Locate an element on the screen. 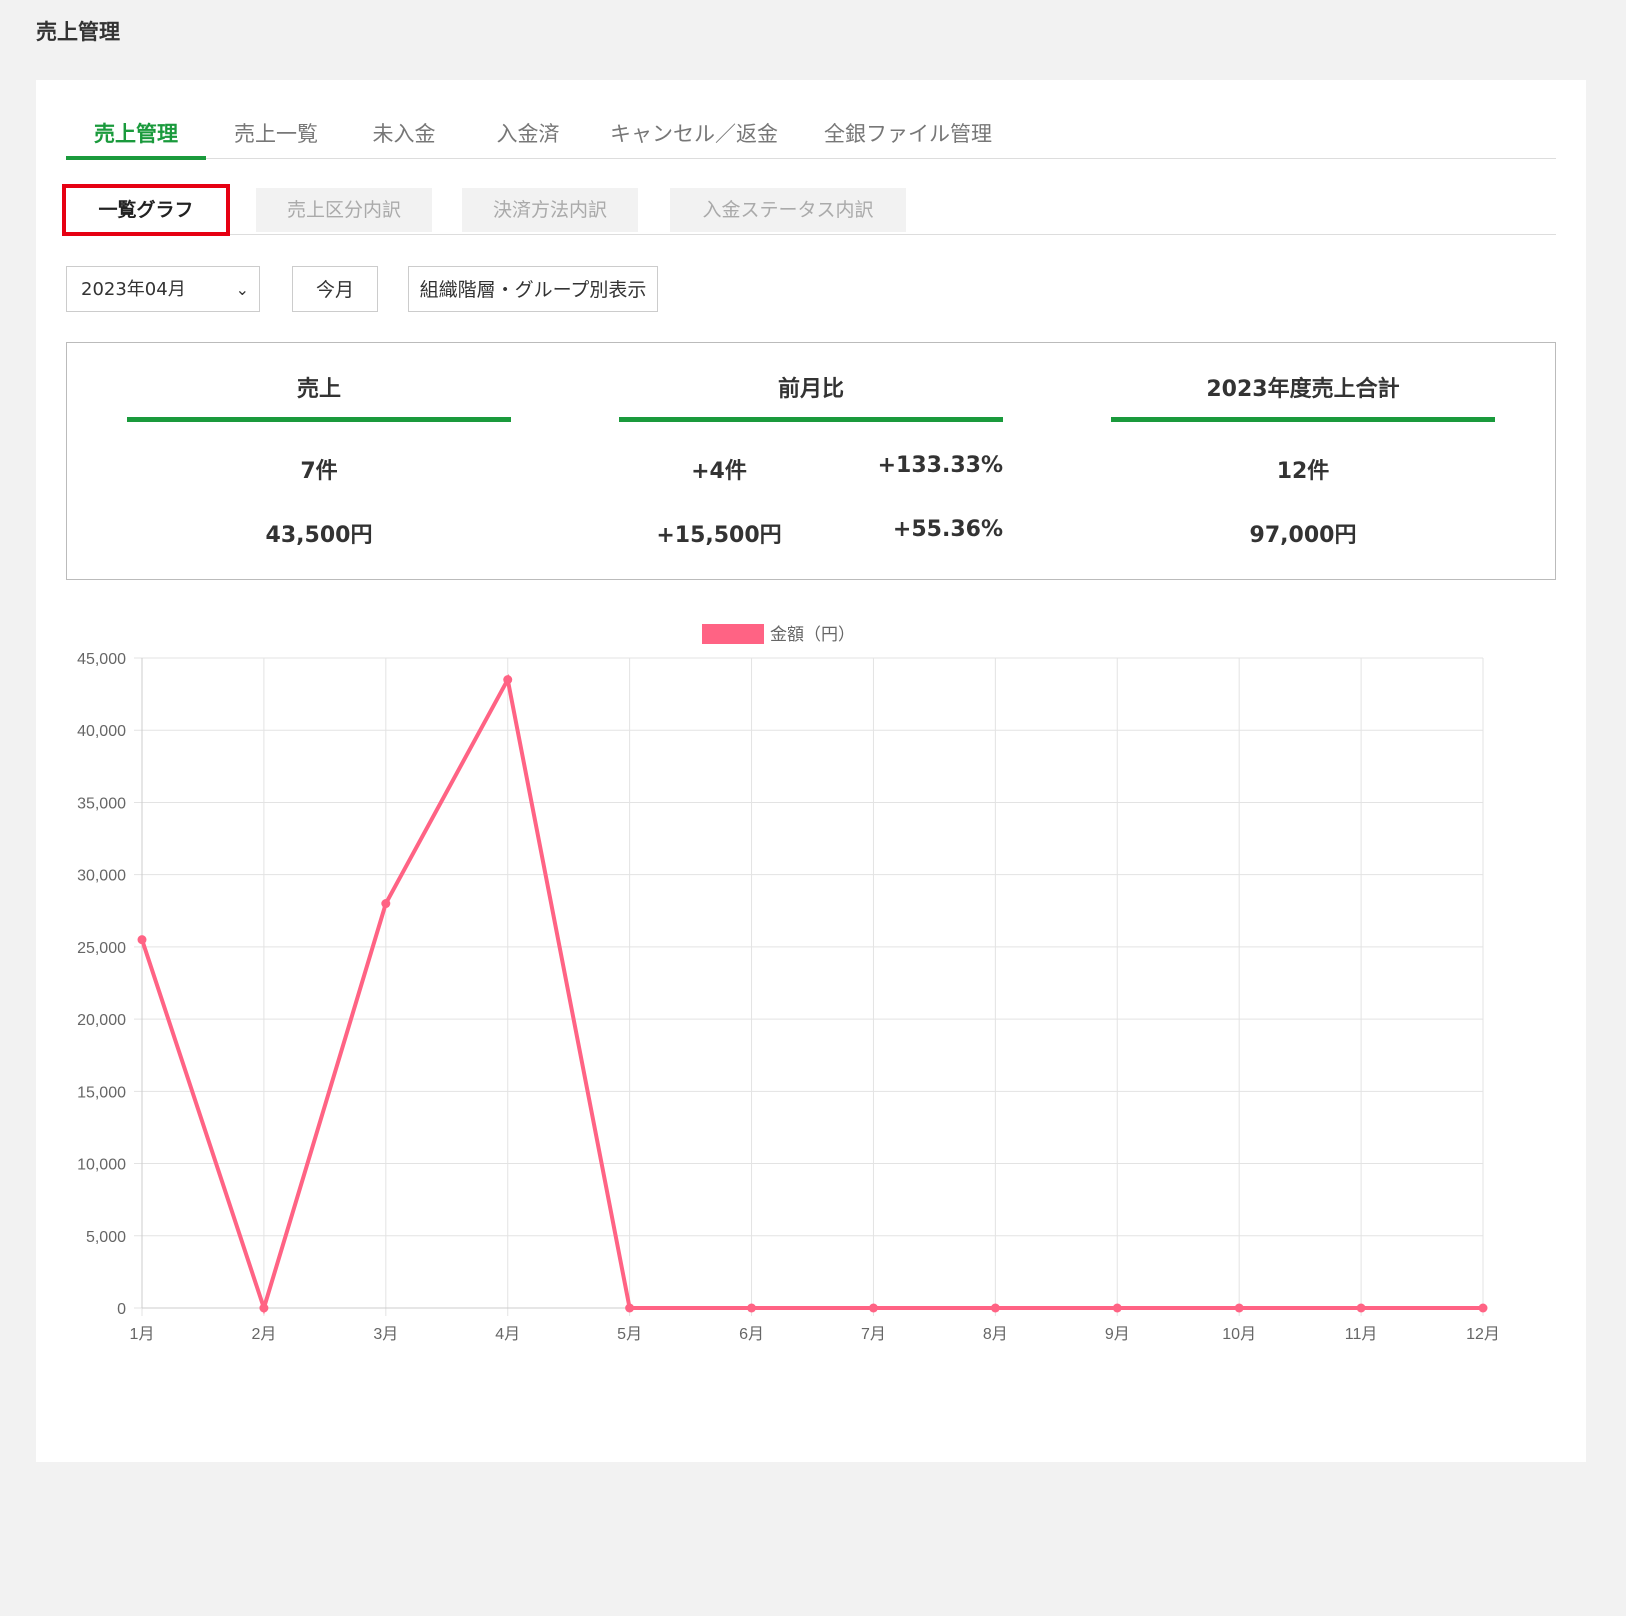 This screenshot has width=1626, height=1616. y-tick-label: 30,000 is located at coordinates (101, 876).